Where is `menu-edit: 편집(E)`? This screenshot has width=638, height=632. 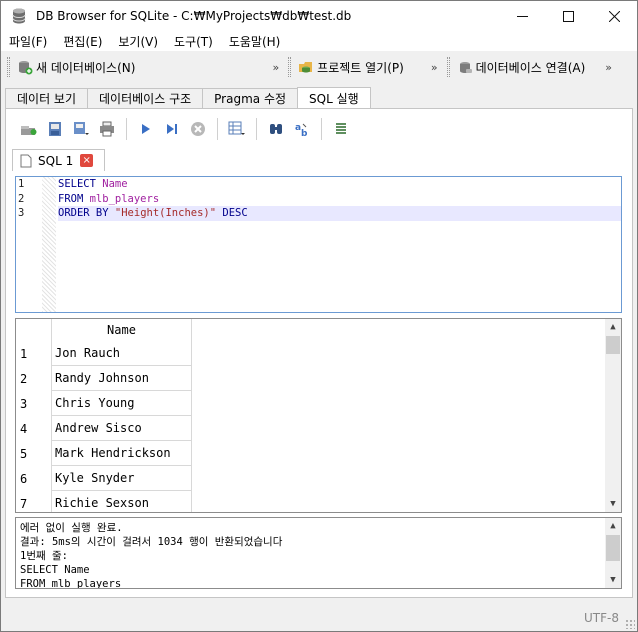
menu-edit: 편집(E) is located at coordinates (82, 41).